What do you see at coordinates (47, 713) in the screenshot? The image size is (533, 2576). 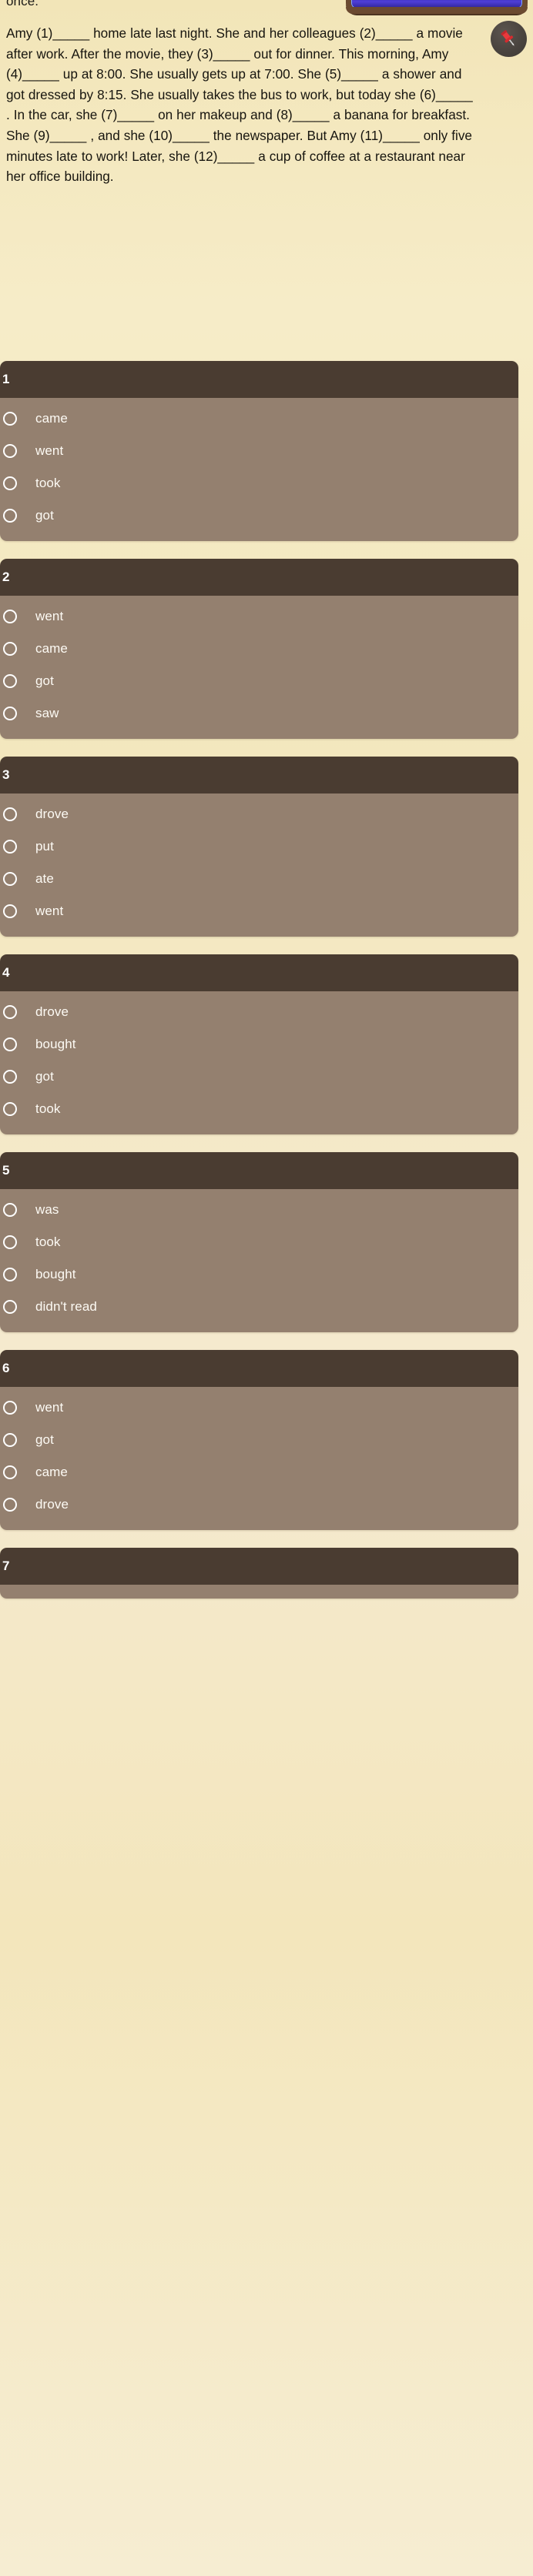 I see `answer-option-label: saw` at bounding box center [47, 713].